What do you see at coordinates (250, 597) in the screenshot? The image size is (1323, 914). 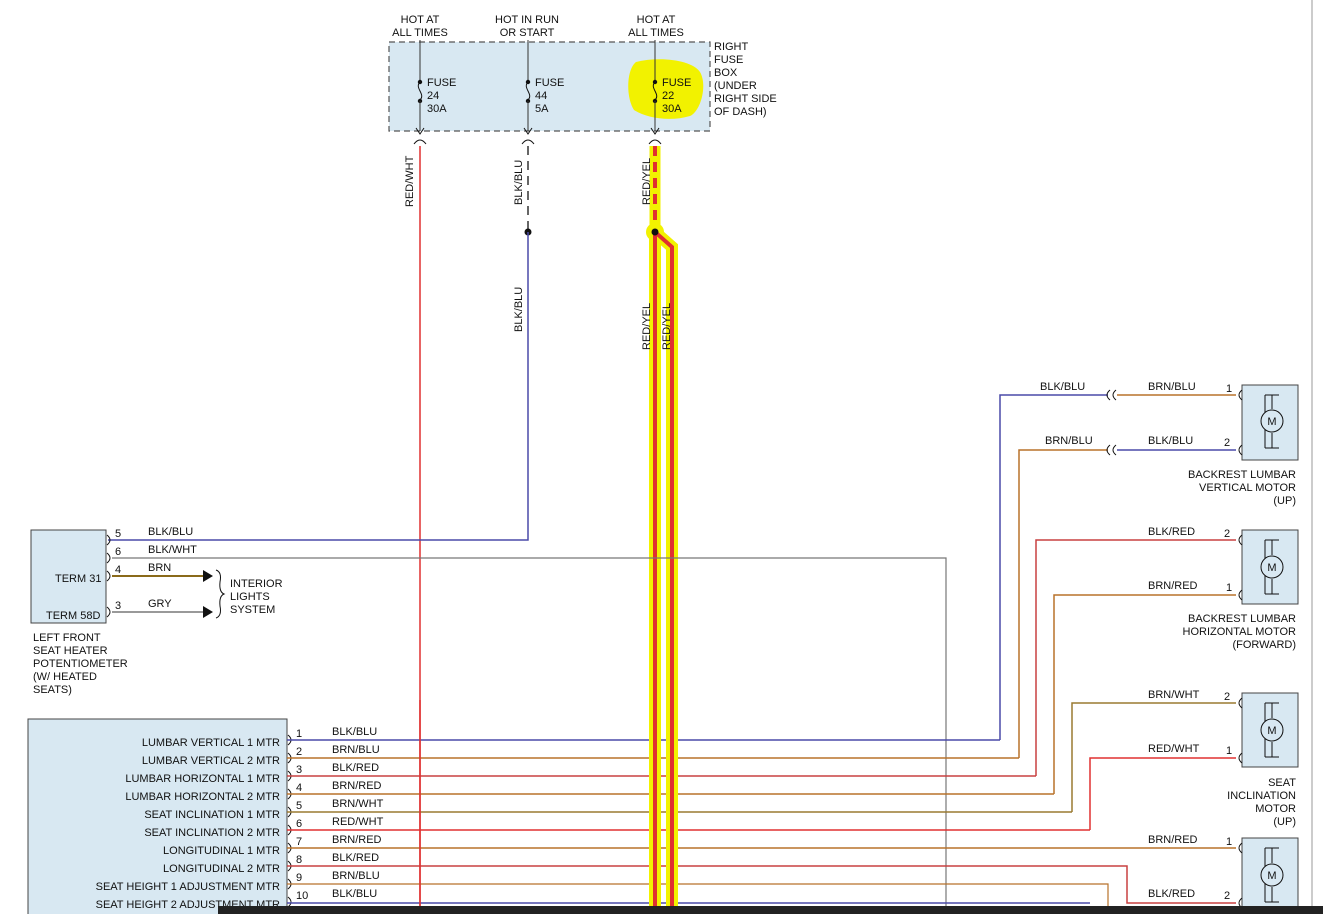 I see `interior-lights-label: LIGHTS` at bounding box center [250, 597].